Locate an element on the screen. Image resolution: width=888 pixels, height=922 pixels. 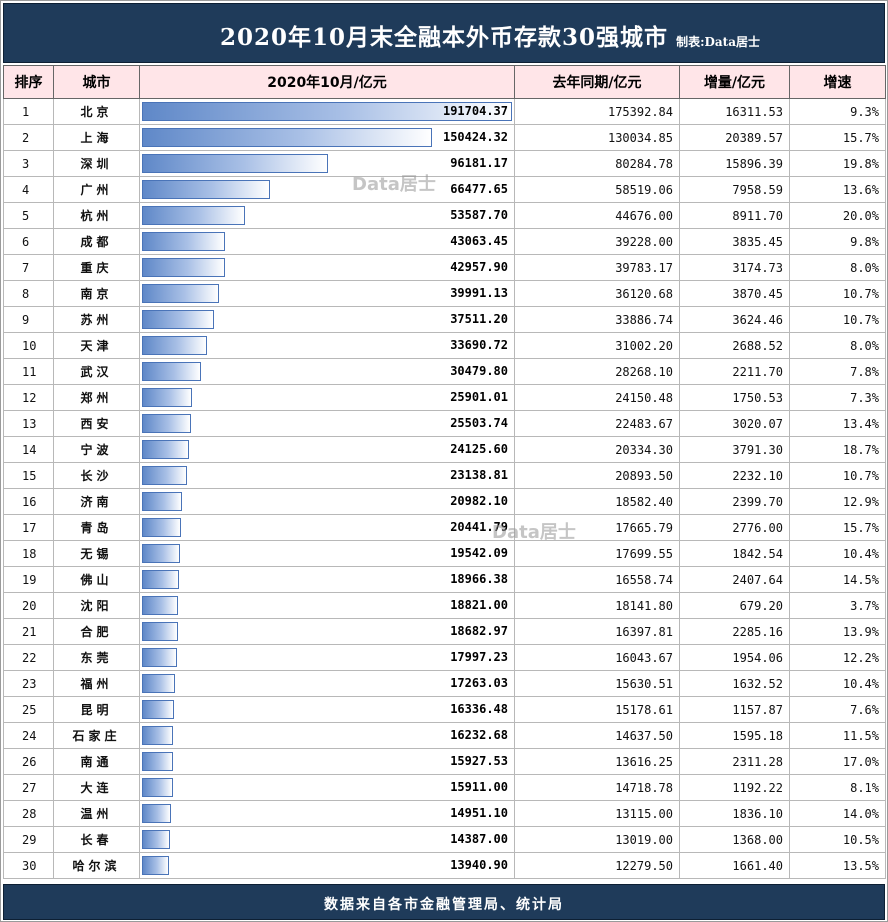
current-cell: 96181.17 is located at coordinates (327, 163).